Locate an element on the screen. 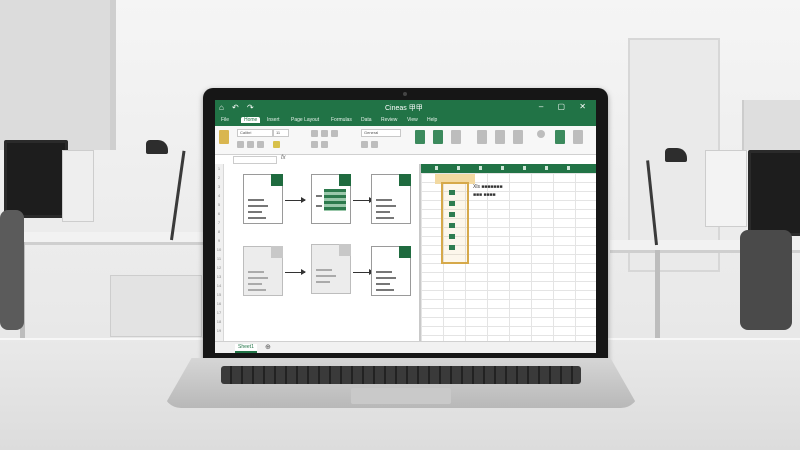  sheet-pane-right: Xls ■■■■■■■ ■■■ ■■■■ is located at coordinates (508, 252).